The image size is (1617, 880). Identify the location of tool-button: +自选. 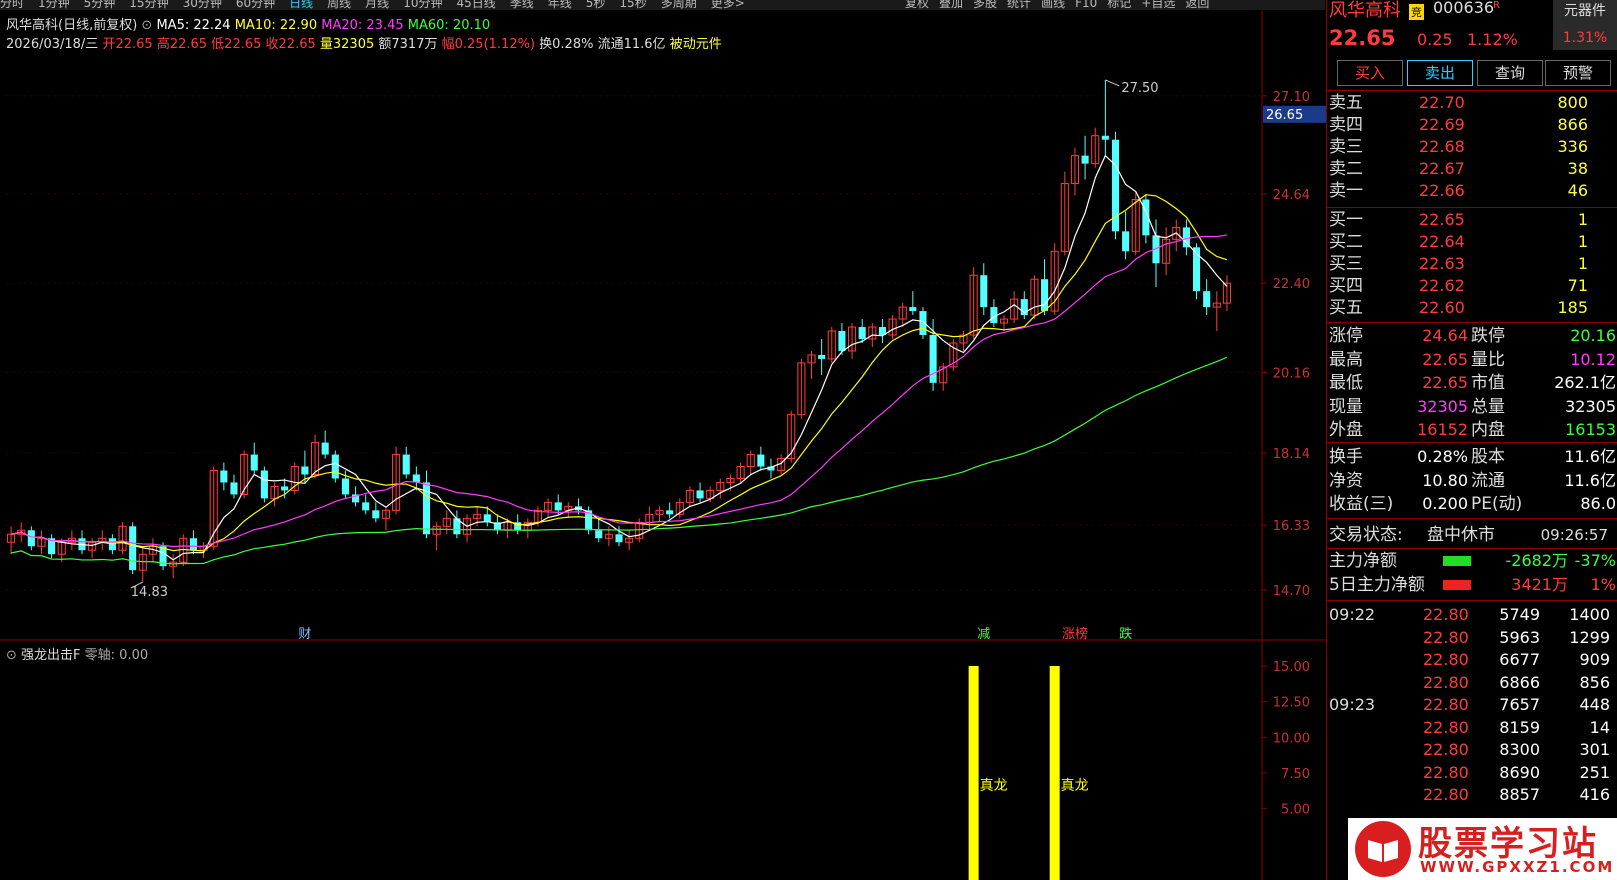
(1158, 5).